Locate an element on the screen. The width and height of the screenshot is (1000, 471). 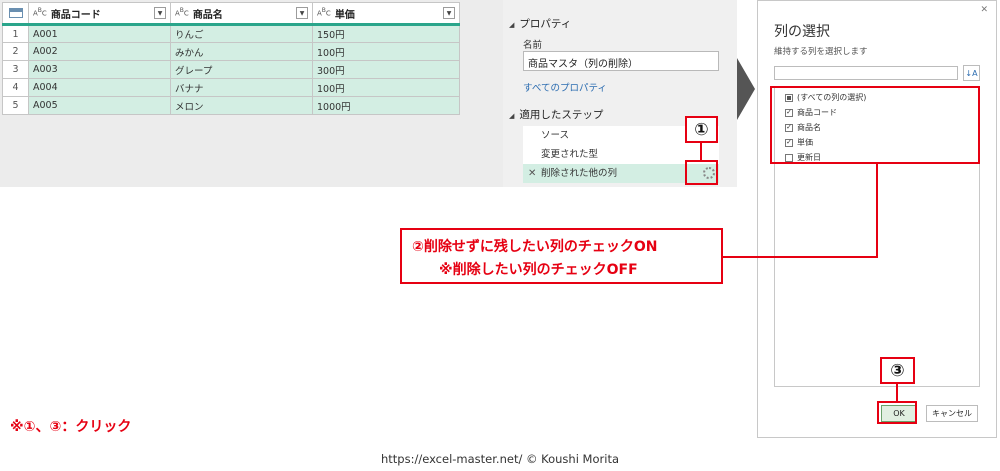
cell-price: 1000円 is located at coordinates (386, 105).